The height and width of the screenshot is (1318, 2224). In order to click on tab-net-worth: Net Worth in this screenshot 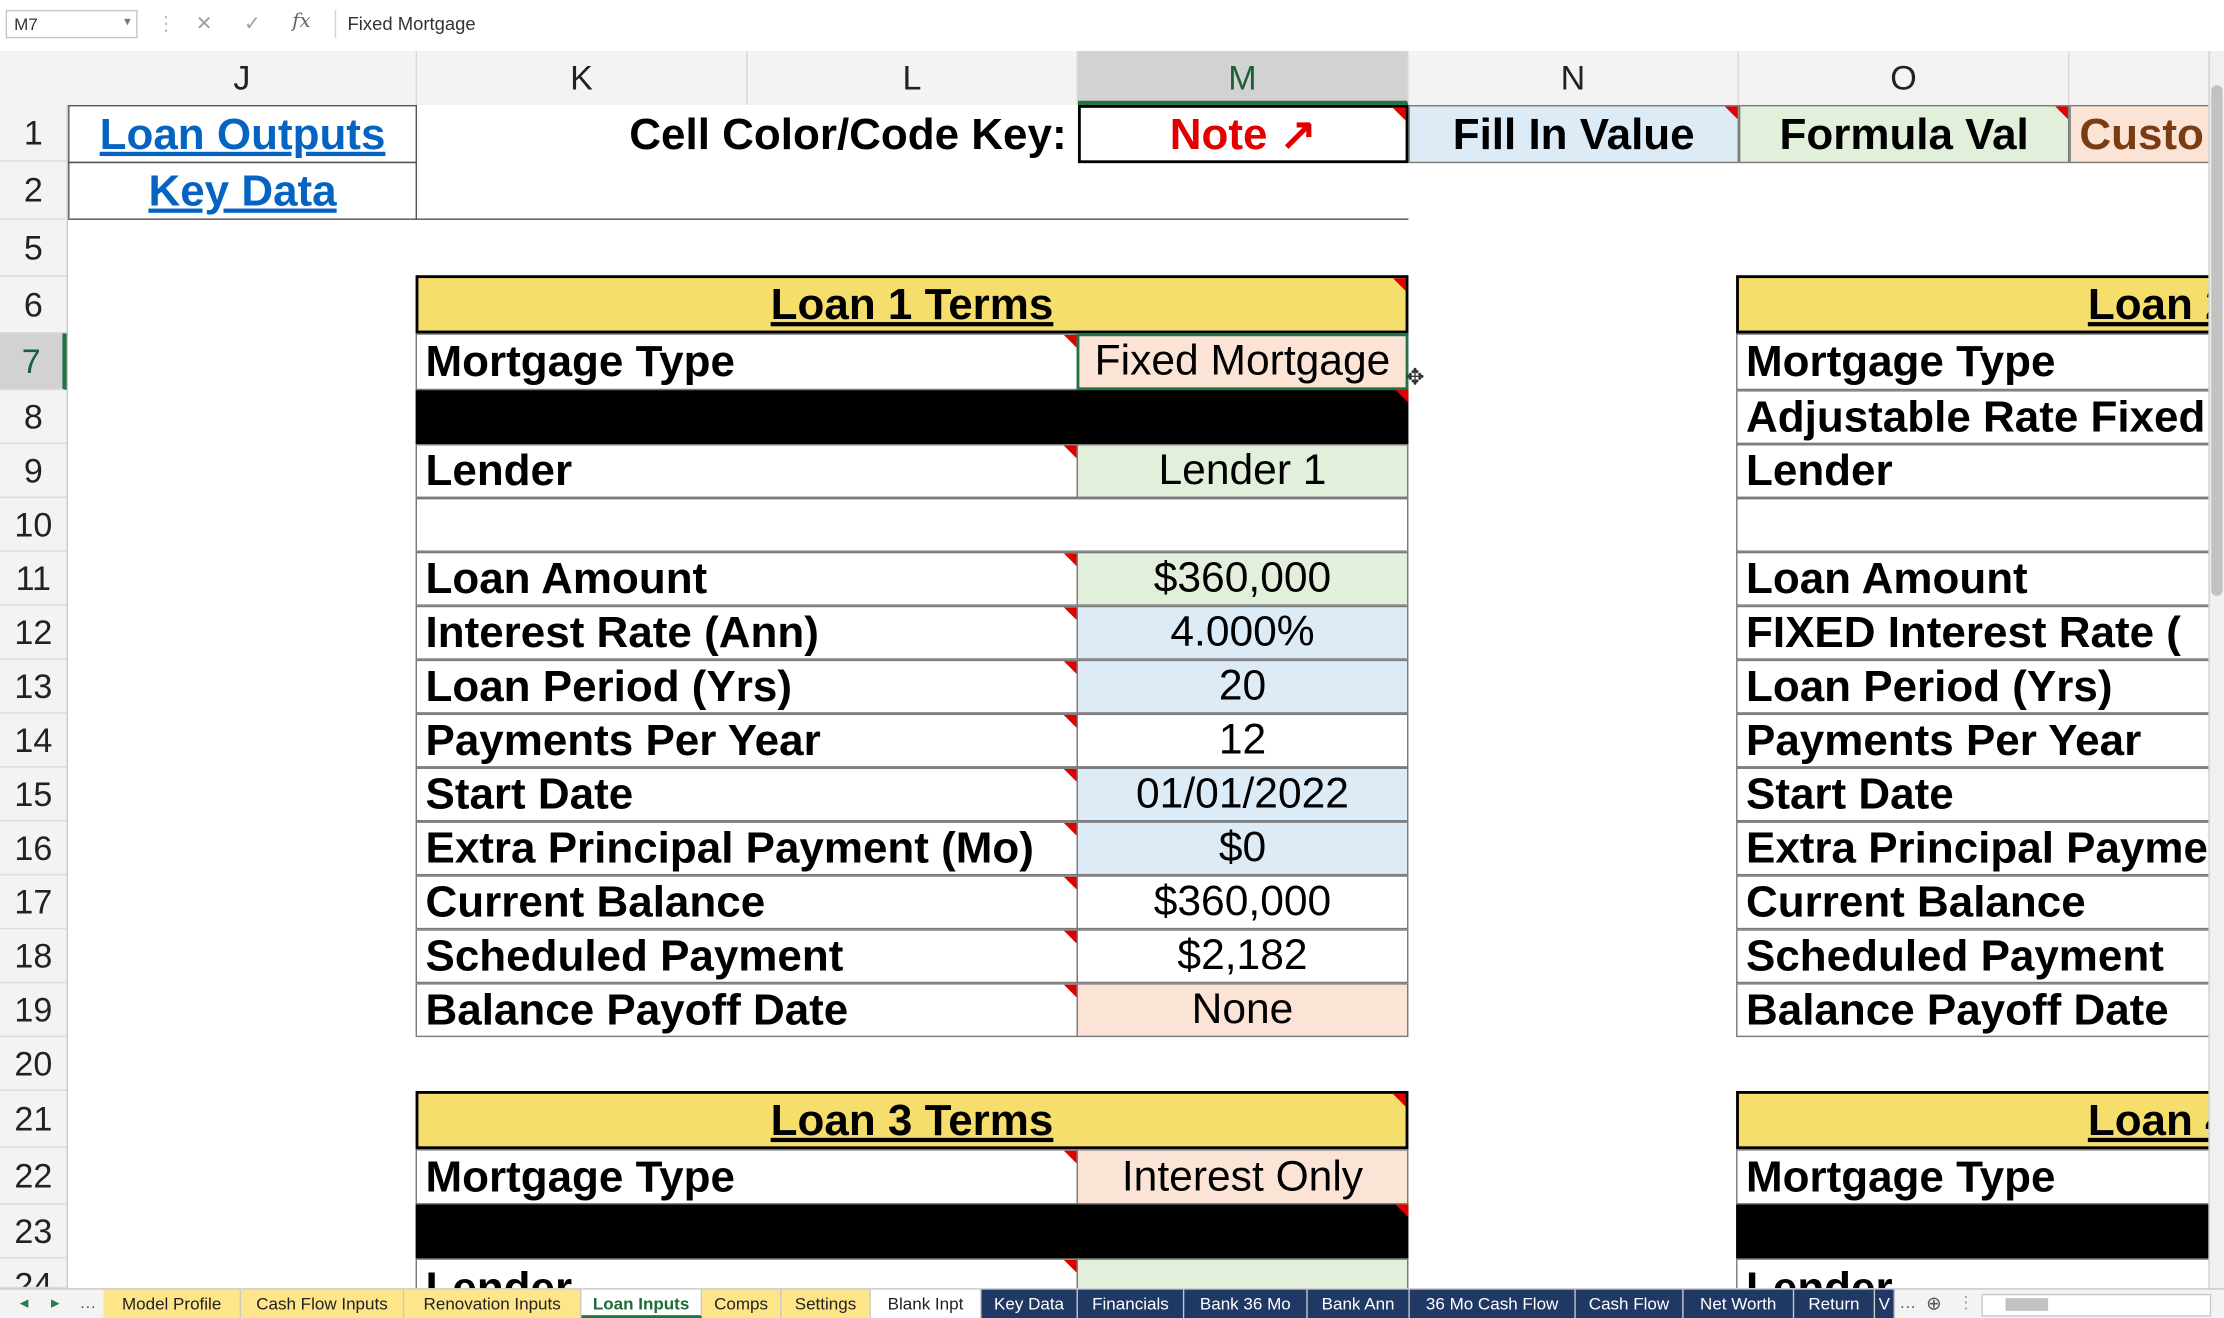, I will do `click(1739, 1303)`.